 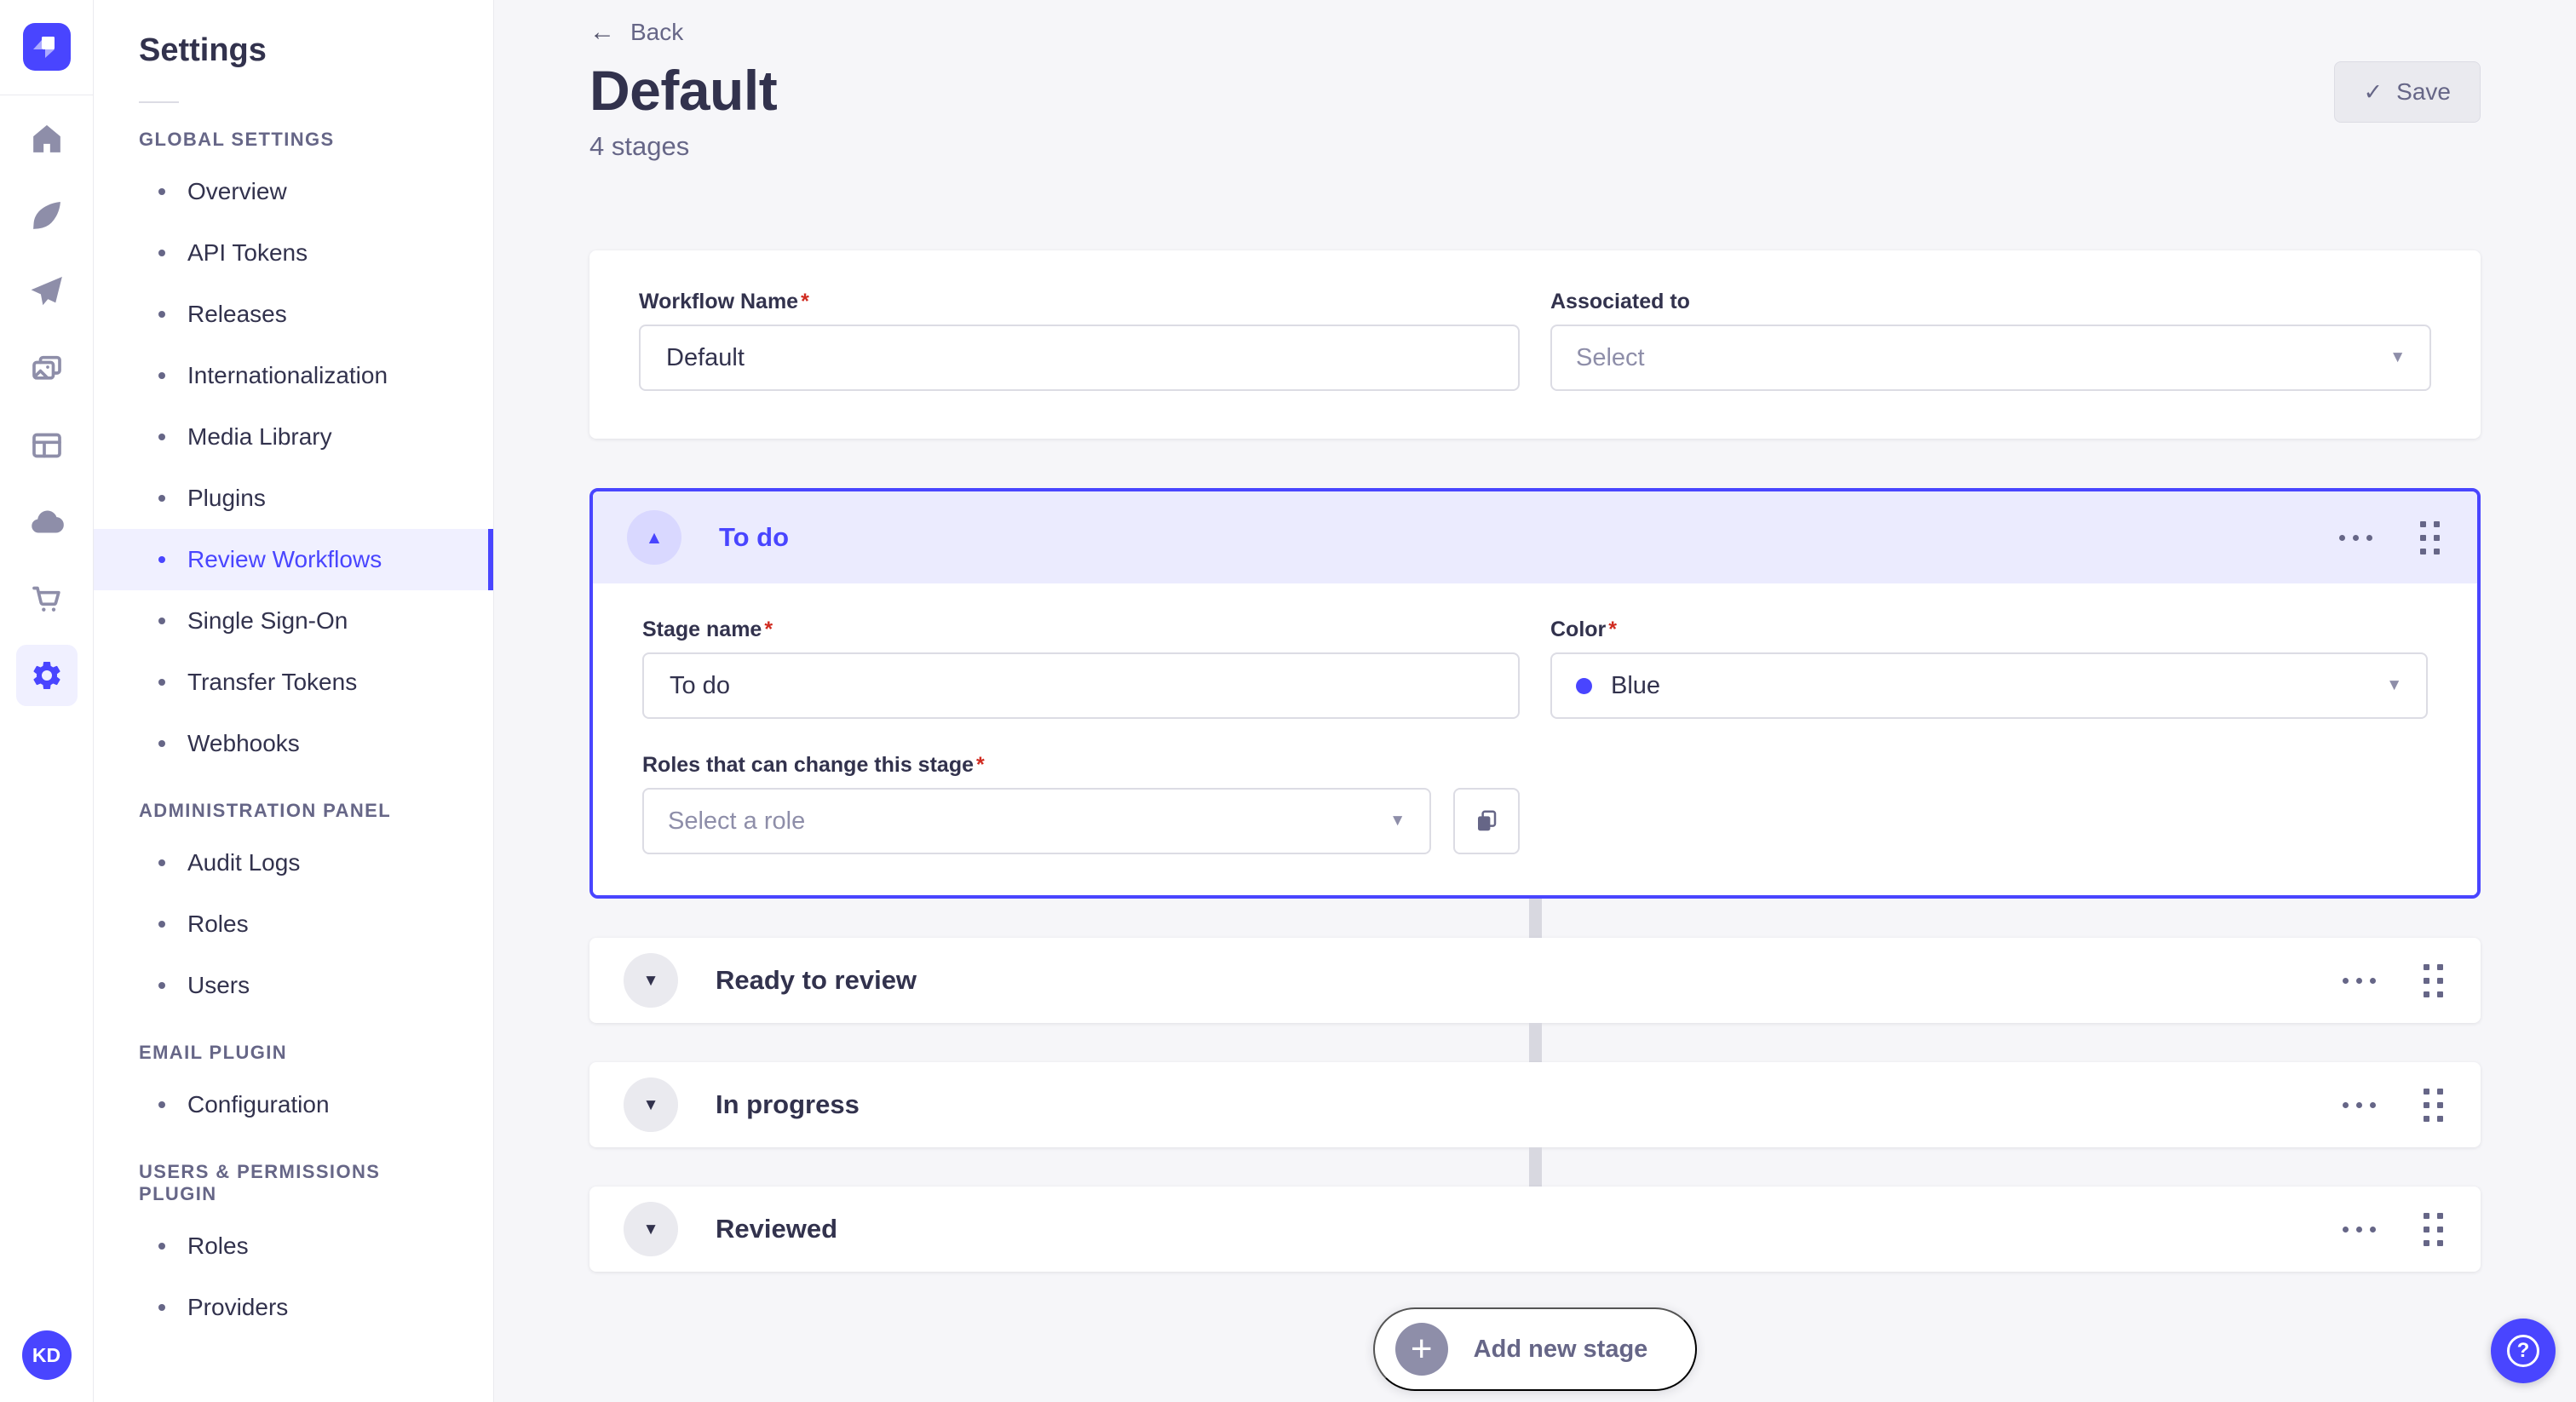 I want to click on stage-card-reviewed: ▼ Reviewed, so click(x=1535, y=1229).